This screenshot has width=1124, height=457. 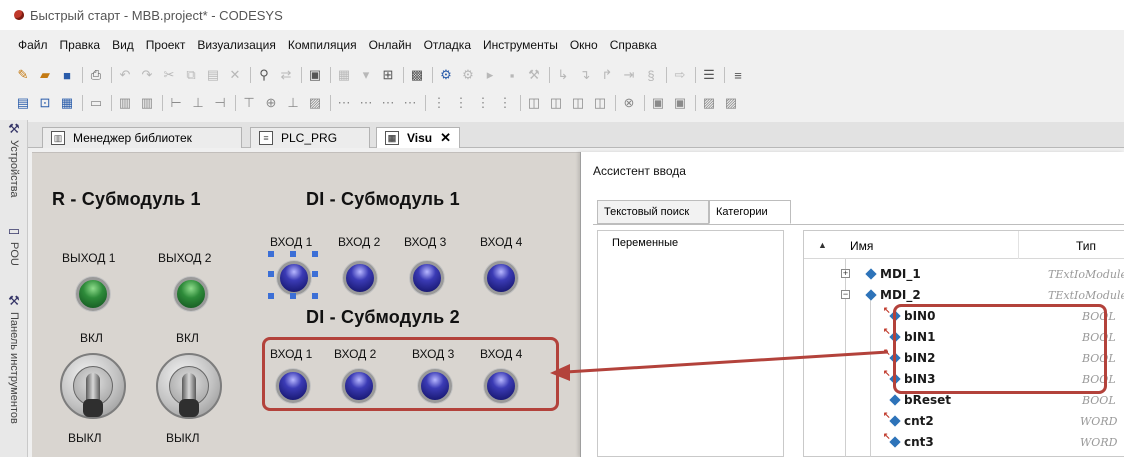 I want to click on tree-row-mdi2: − MDI_2 TExtIoModuleSyn, so click(x=964, y=295).